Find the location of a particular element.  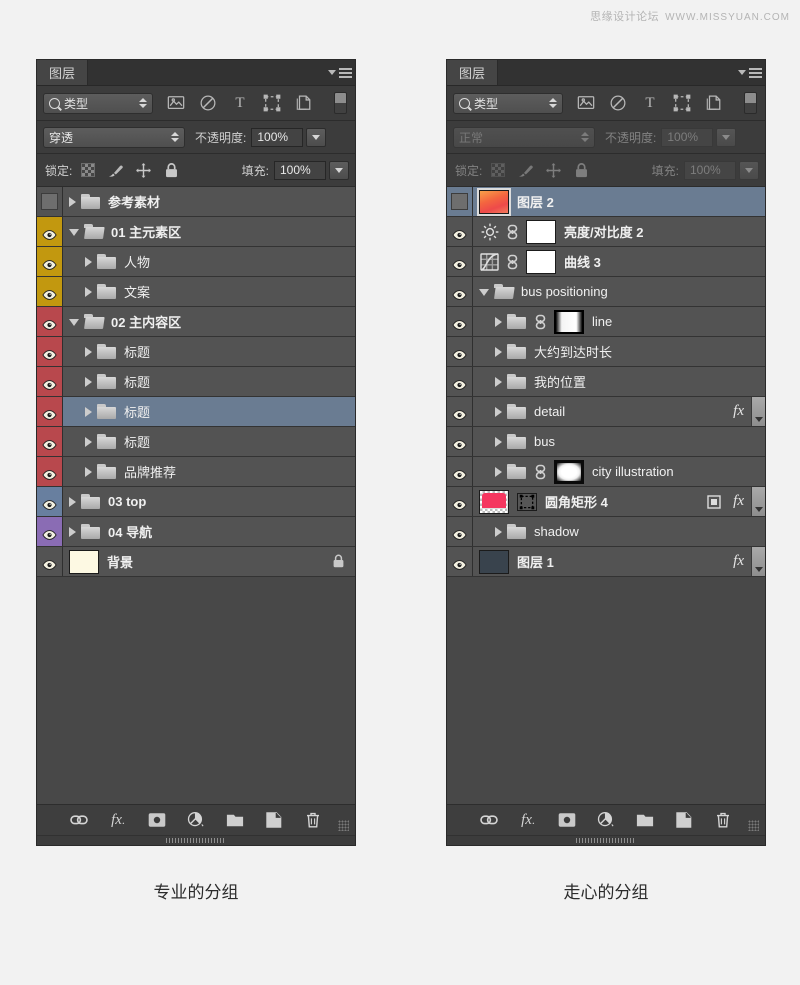

layer-row-body: 品牌推荐 is located at coordinates (209, 471).